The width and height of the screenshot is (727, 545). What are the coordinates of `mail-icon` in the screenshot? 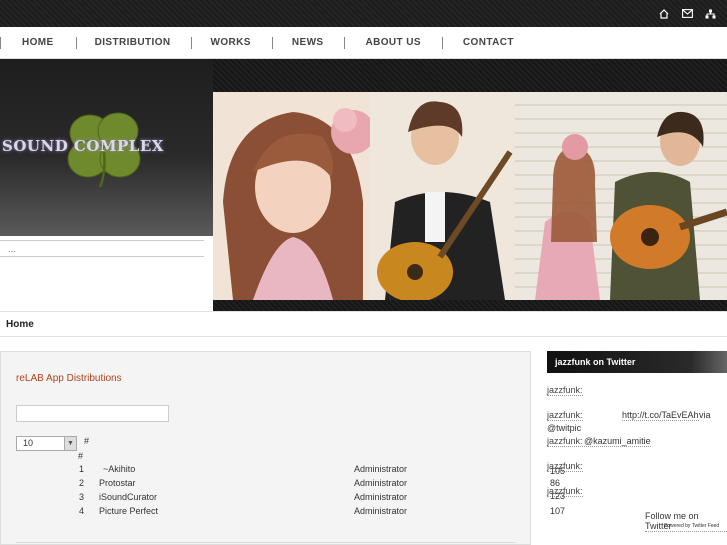 It's located at (687, 13).